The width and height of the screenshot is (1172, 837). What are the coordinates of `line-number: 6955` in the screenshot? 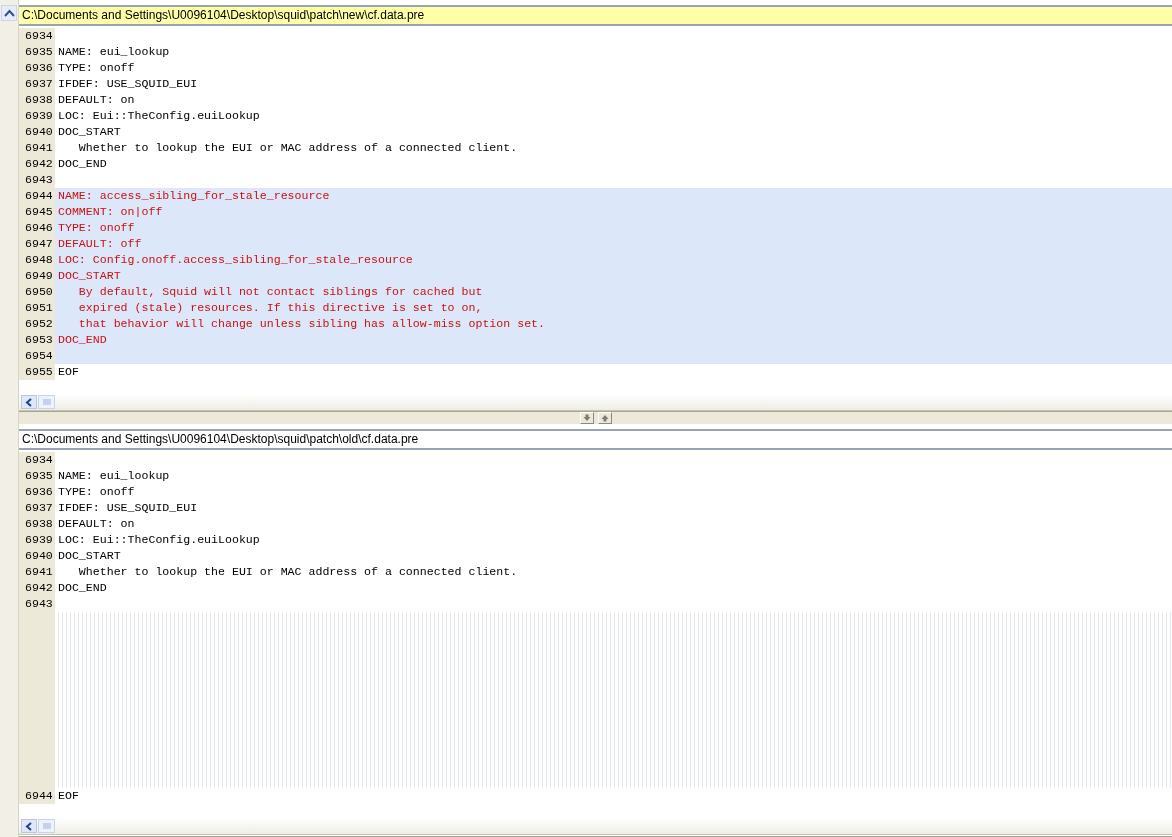 It's located at (37, 372).